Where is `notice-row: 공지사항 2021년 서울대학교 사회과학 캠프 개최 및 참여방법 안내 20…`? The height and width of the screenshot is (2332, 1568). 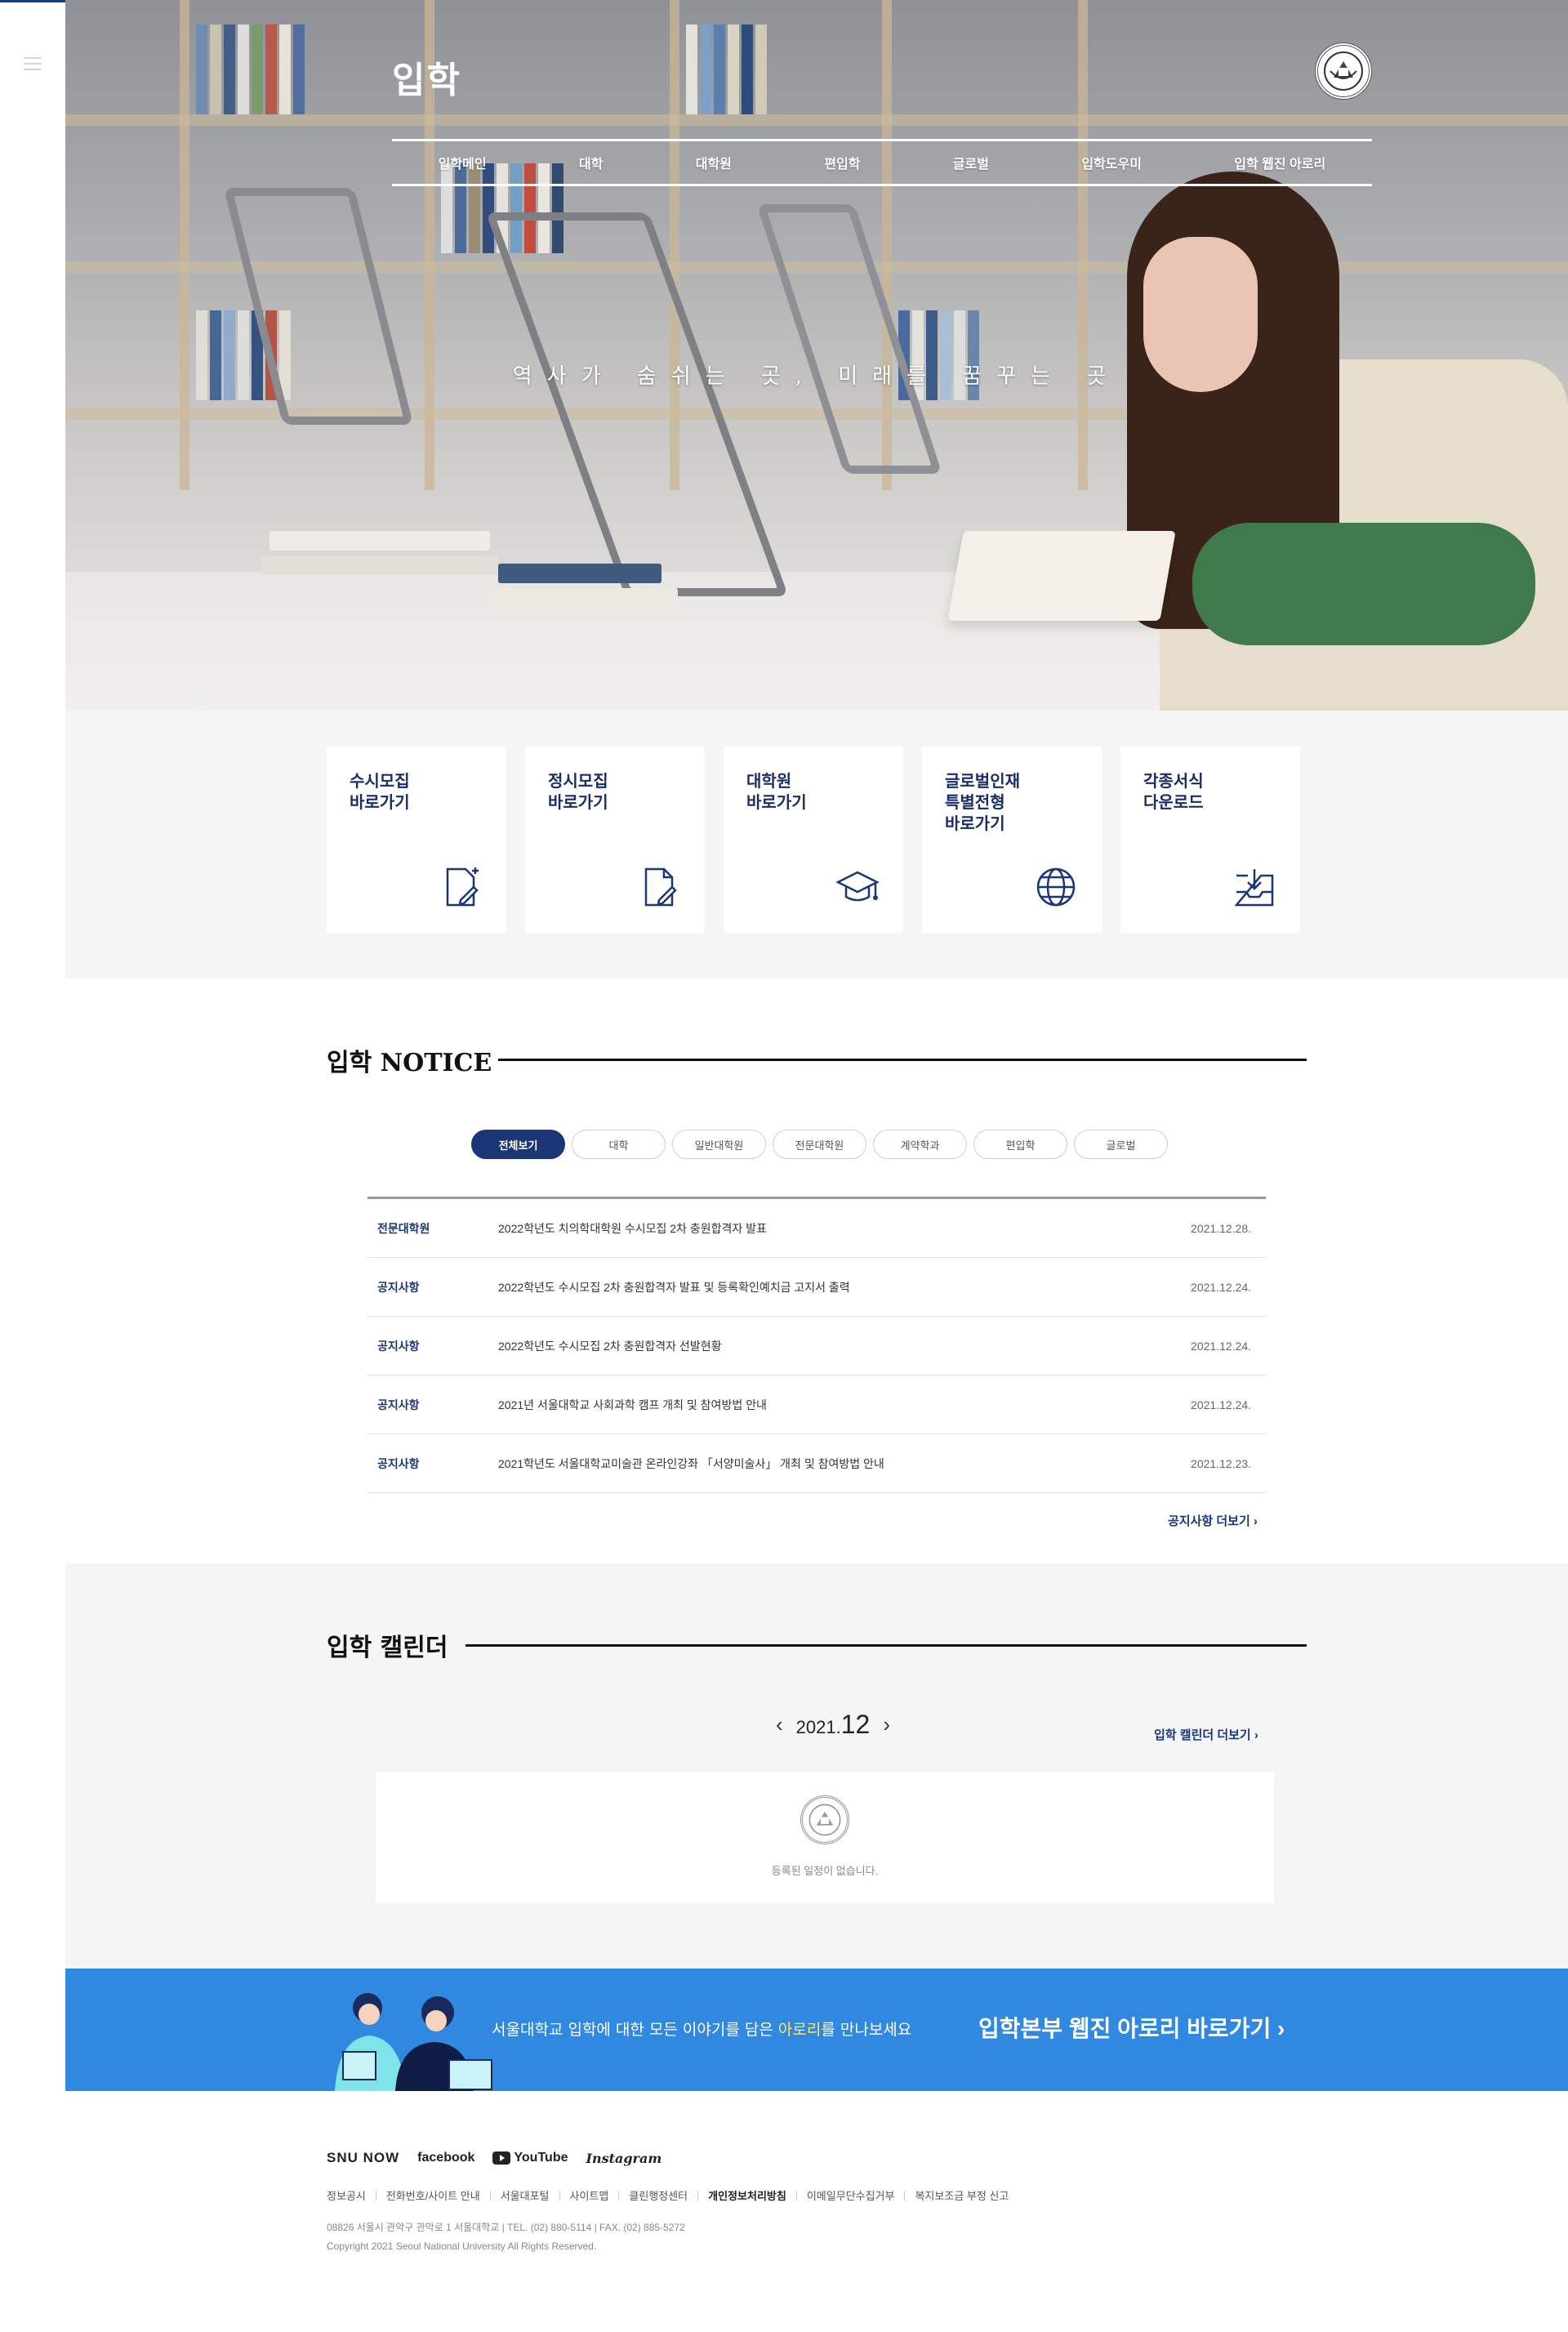 notice-row: 공지사항 2021년 서울대학교 사회과학 캠프 개최 및 참여방법 안내 20… is located at coordinates (817, 1405).